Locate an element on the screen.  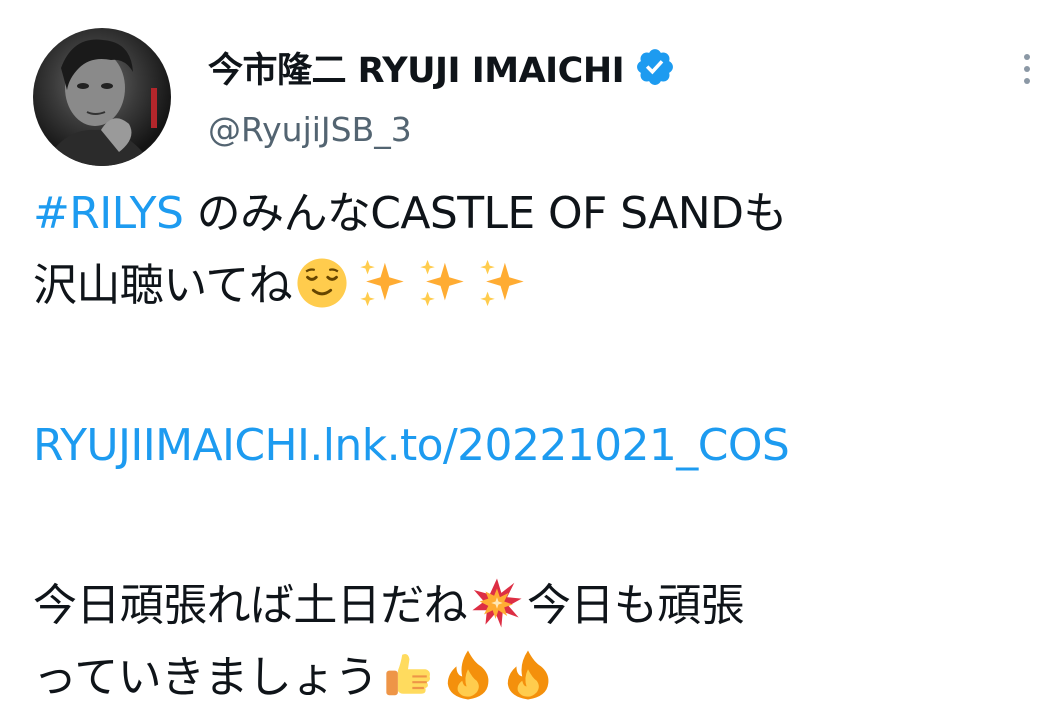
tweet-line-4: っていきましょう is located at coordinates (538, 678).